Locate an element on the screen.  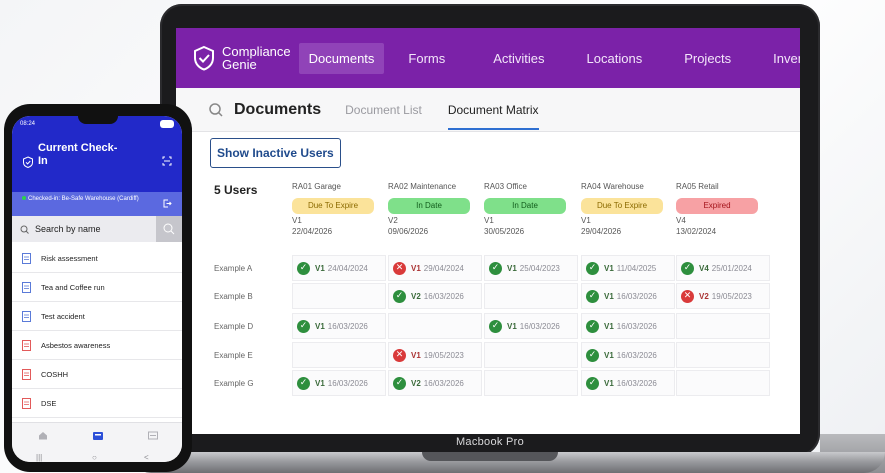
search-input: Search by name is located at coordinates (97, 229).